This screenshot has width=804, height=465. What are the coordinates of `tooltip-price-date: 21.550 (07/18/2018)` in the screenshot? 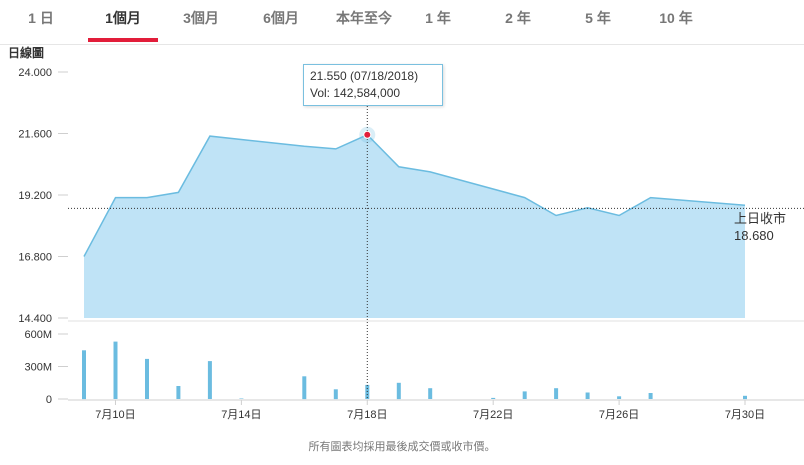 It's located at (364, 76).